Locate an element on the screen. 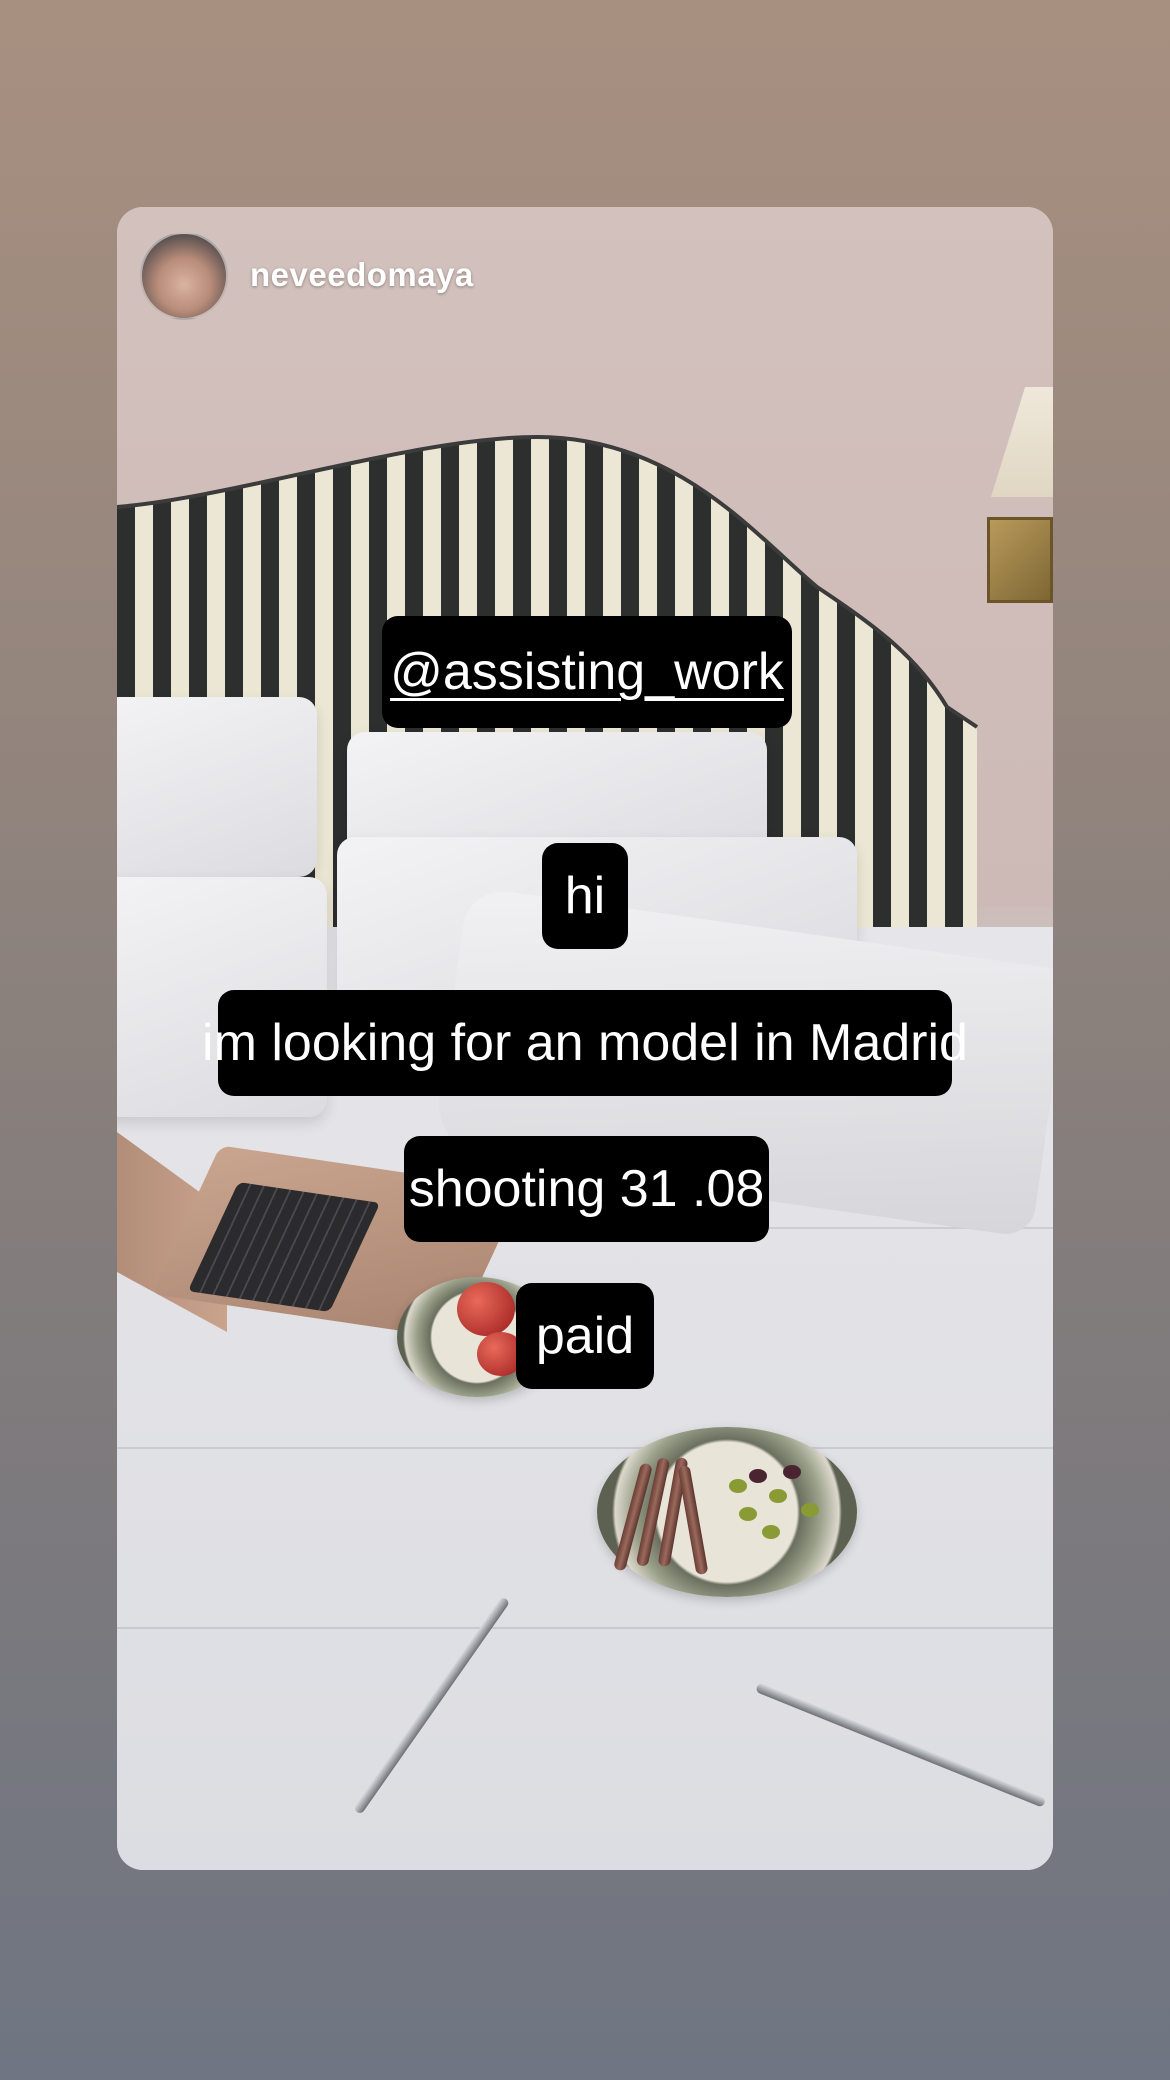 The image size is (1170, 2080). story-username: neveedomaya is located at coordinates (362, 275).